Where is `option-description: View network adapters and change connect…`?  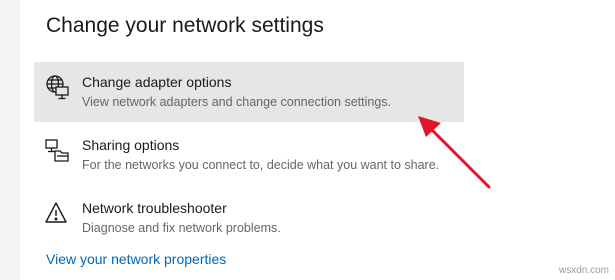
option-description: View network adapters and change connect… is located at coordinates (236, 102).